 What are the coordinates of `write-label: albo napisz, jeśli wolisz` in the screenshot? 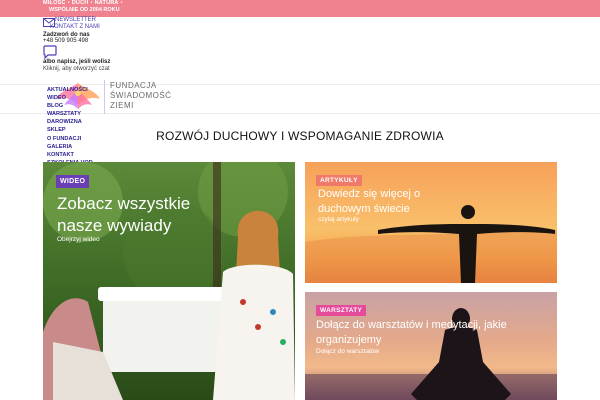 It's located at (77, 62).